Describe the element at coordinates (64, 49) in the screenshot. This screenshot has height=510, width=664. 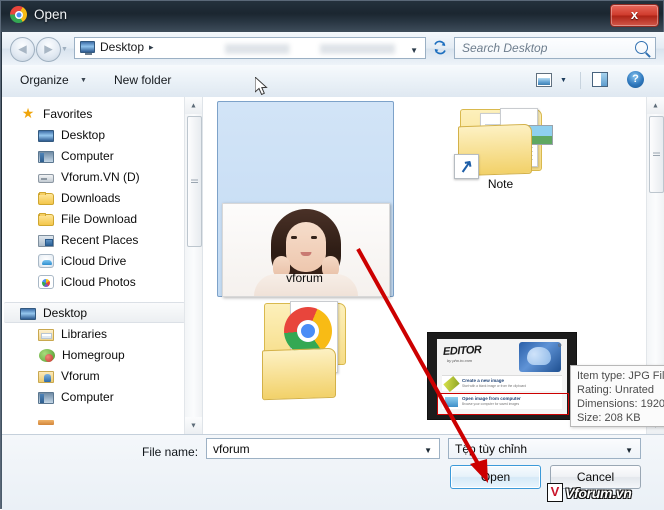
I see `recent-locations-icon: ▼` at that location.